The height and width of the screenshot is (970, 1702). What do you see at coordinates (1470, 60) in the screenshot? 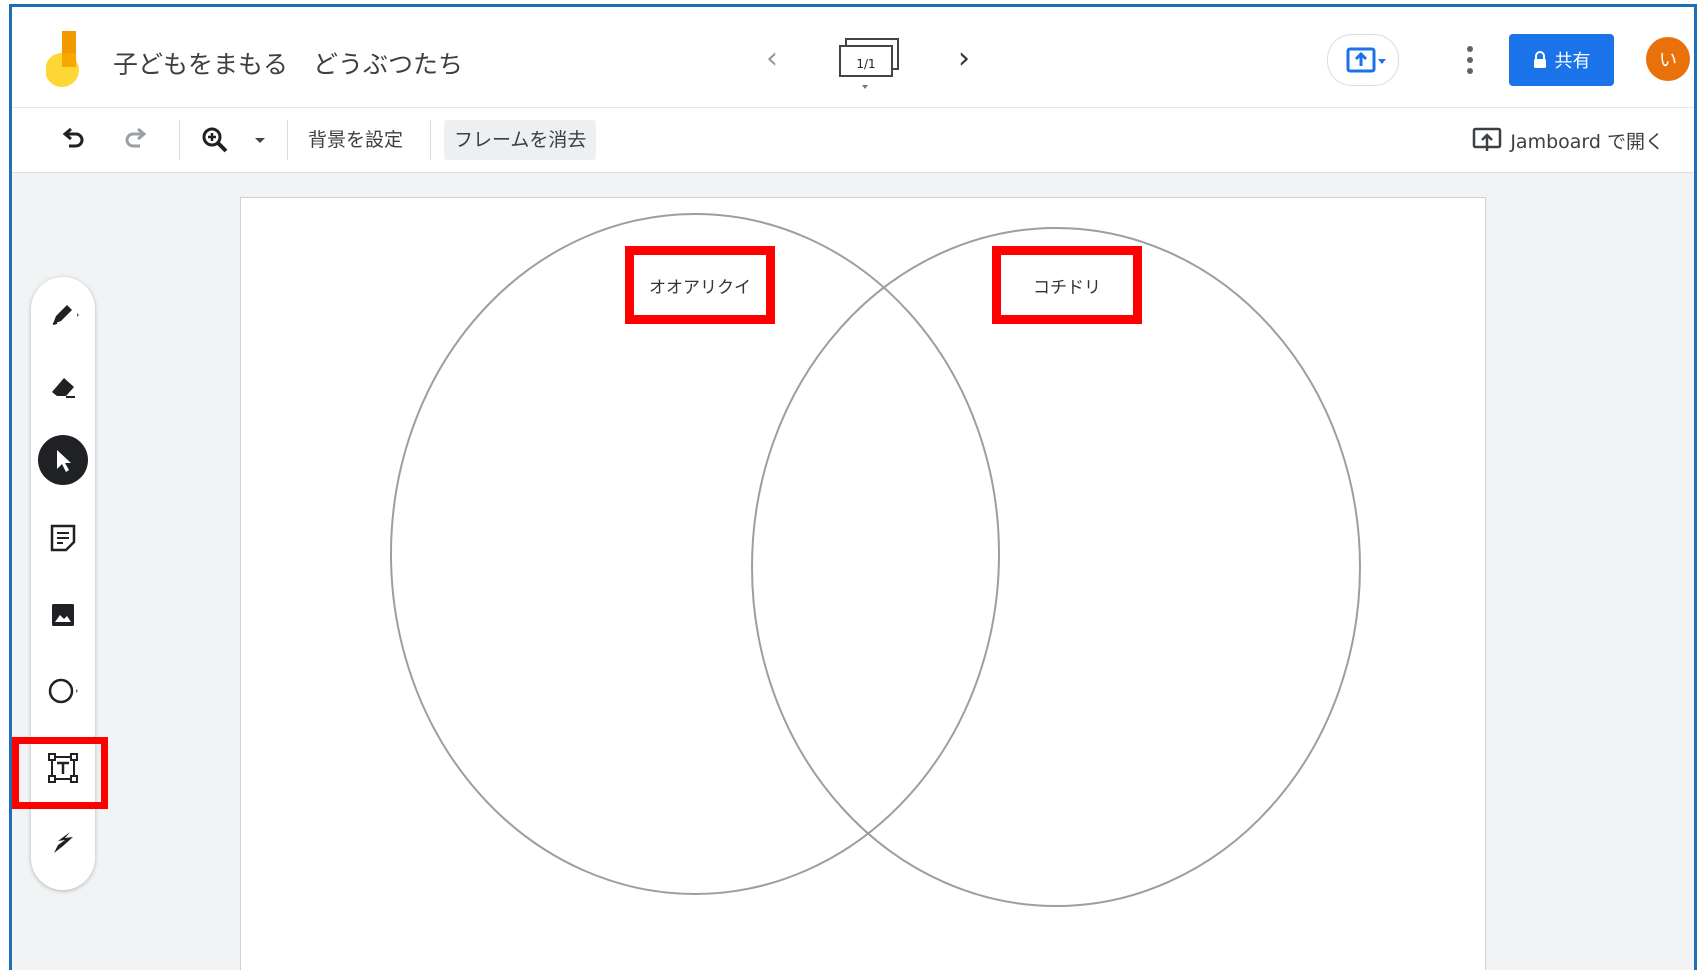
I see `more-options-icon` at bounding box center [1470, 60].